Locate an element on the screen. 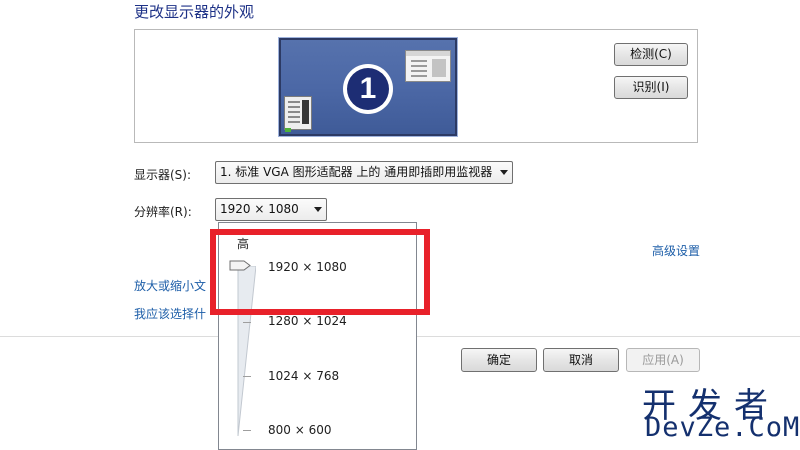  monitor-number-badge: 1 is located at coordinates (368, 89).